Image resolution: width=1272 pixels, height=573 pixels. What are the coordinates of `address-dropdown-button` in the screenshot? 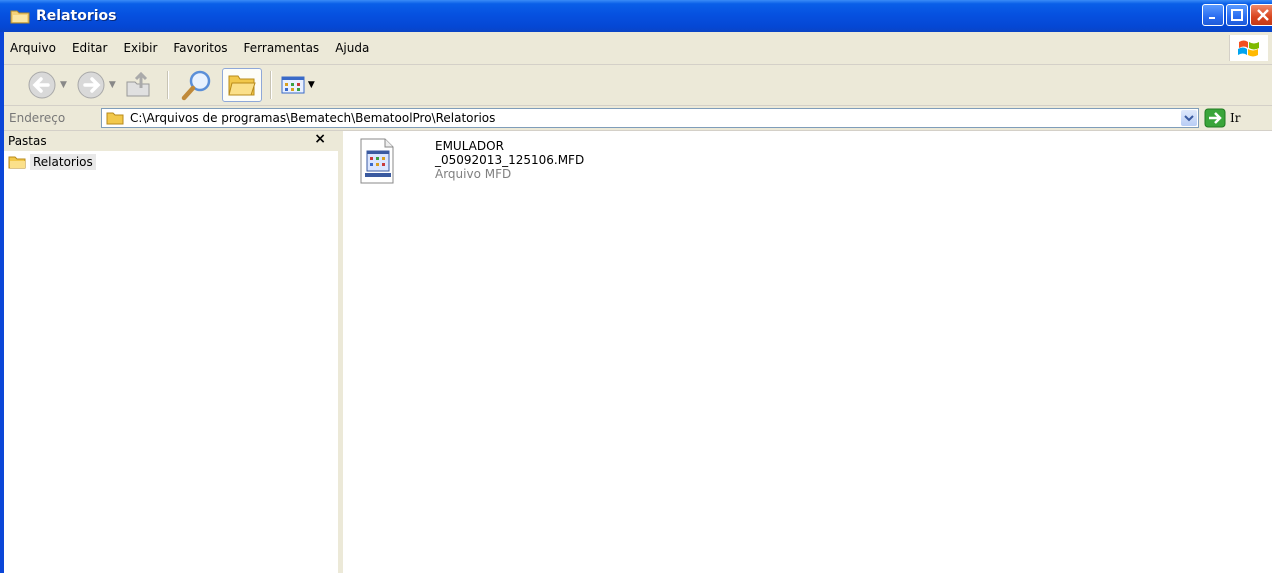 It's located at (1189, 118).